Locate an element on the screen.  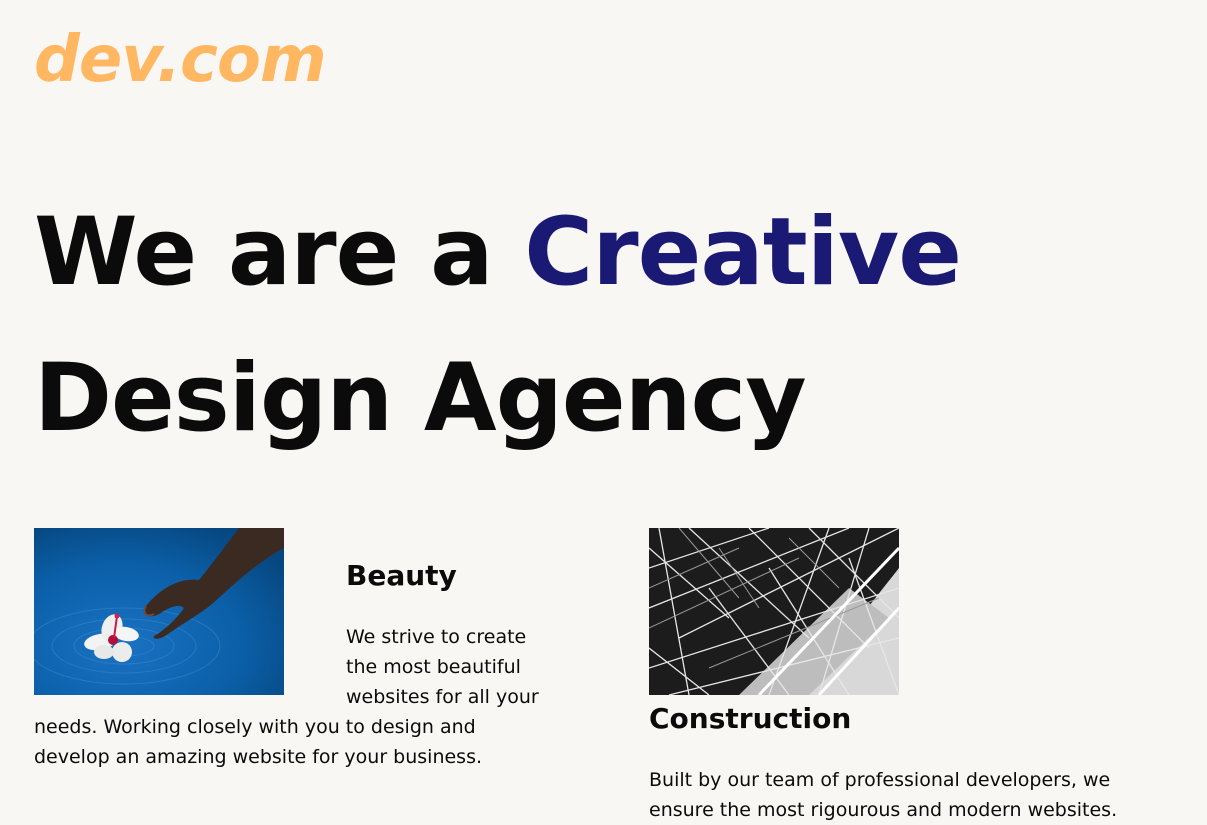
hero-line2: Design Agency is located at coordinates (420, 398).